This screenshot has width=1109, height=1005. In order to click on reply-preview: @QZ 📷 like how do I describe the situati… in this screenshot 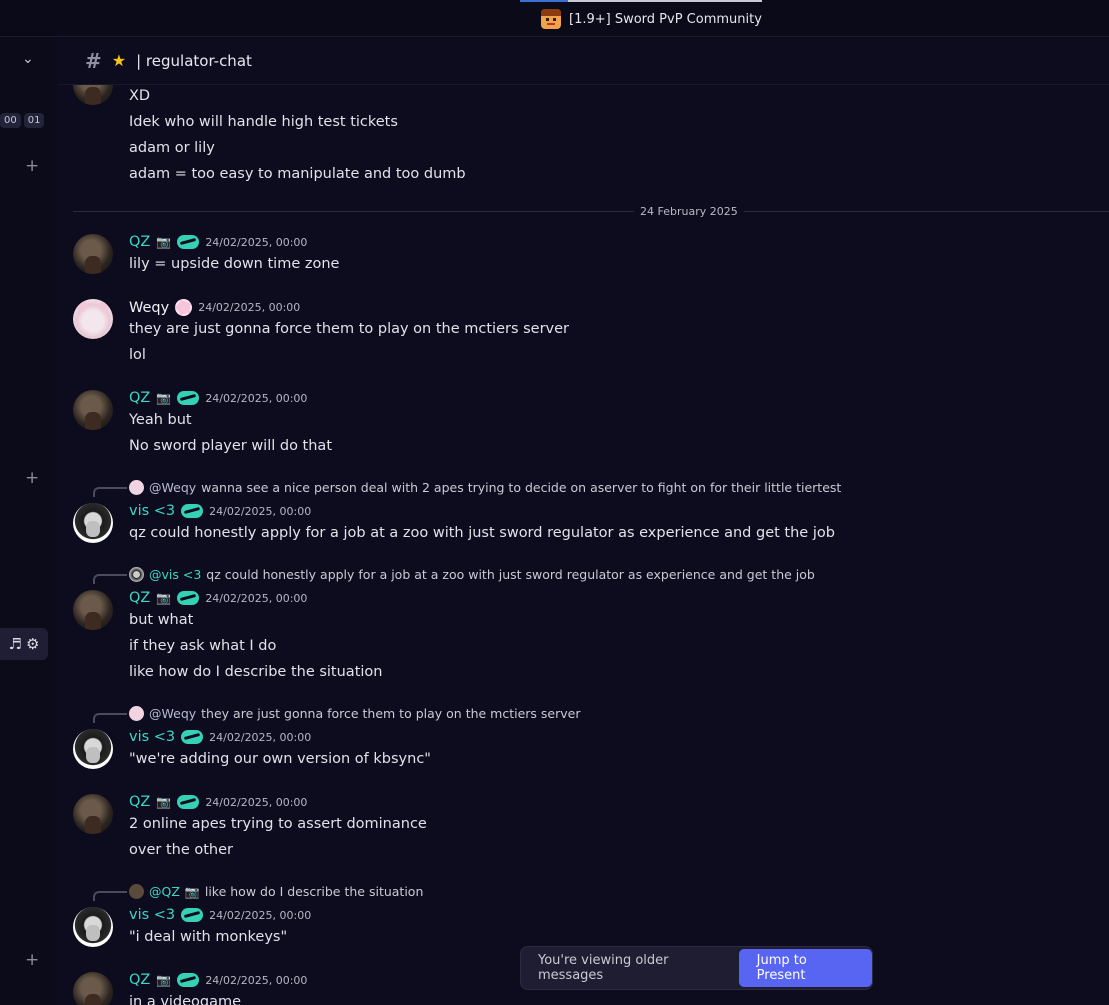, I will do `click(276, 891)`.